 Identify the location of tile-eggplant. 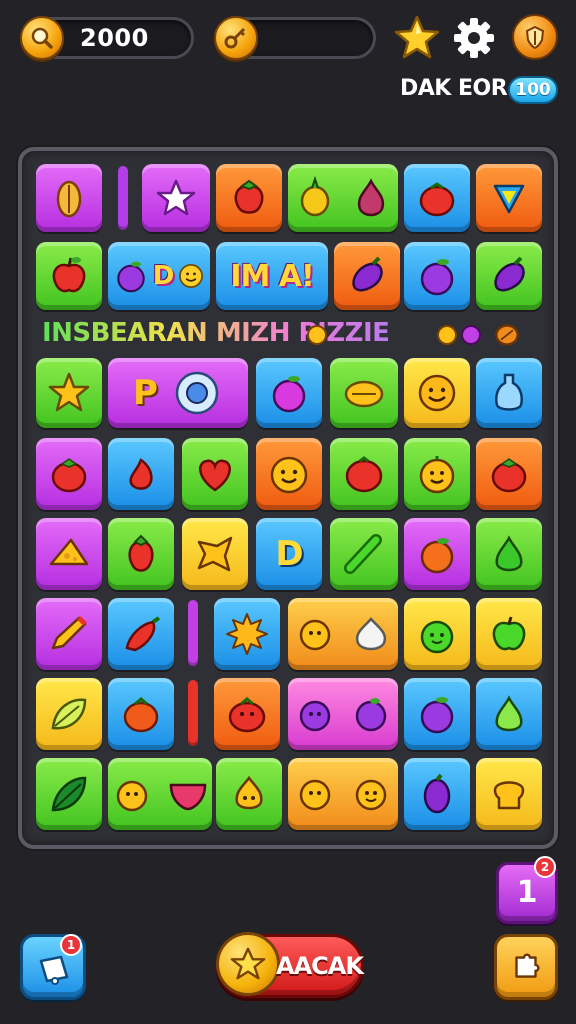
(367, 276).